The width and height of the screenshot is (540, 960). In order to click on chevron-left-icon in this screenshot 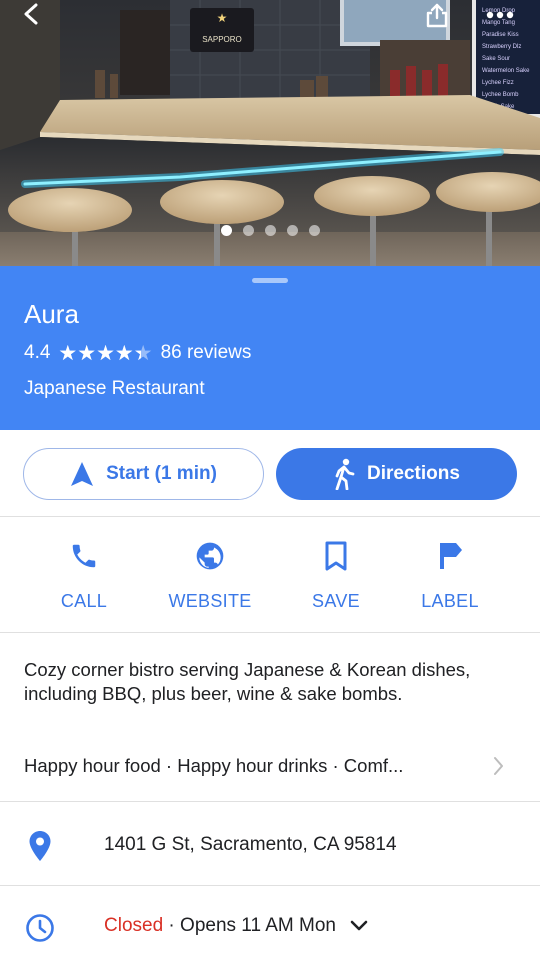, I will do `click(31, 14)`.